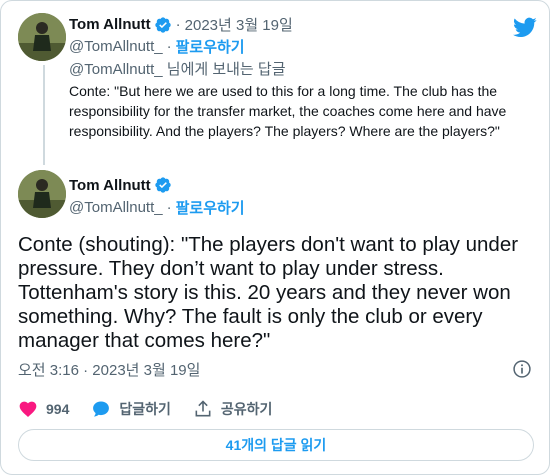 The width and height of the screenshot is (550, 475). I want to click on share-button: 공유하기, so click(233, 409).